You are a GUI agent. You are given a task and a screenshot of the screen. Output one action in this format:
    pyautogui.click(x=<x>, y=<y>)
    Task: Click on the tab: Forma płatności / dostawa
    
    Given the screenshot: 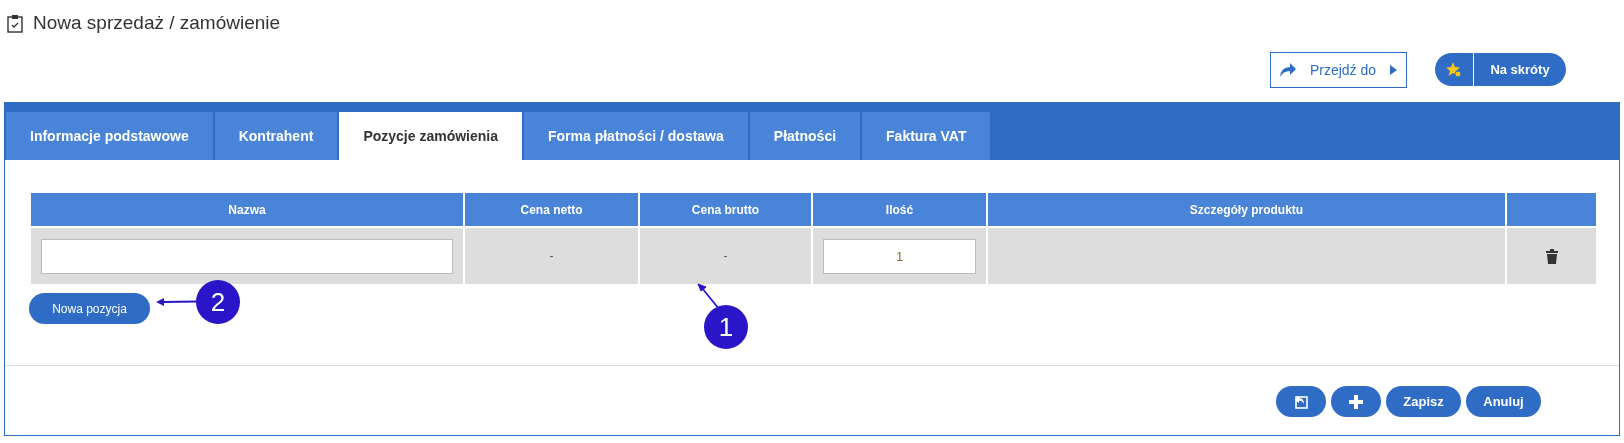 What is the action you would take?
    pyautogui.click(x=636, y=136)
    